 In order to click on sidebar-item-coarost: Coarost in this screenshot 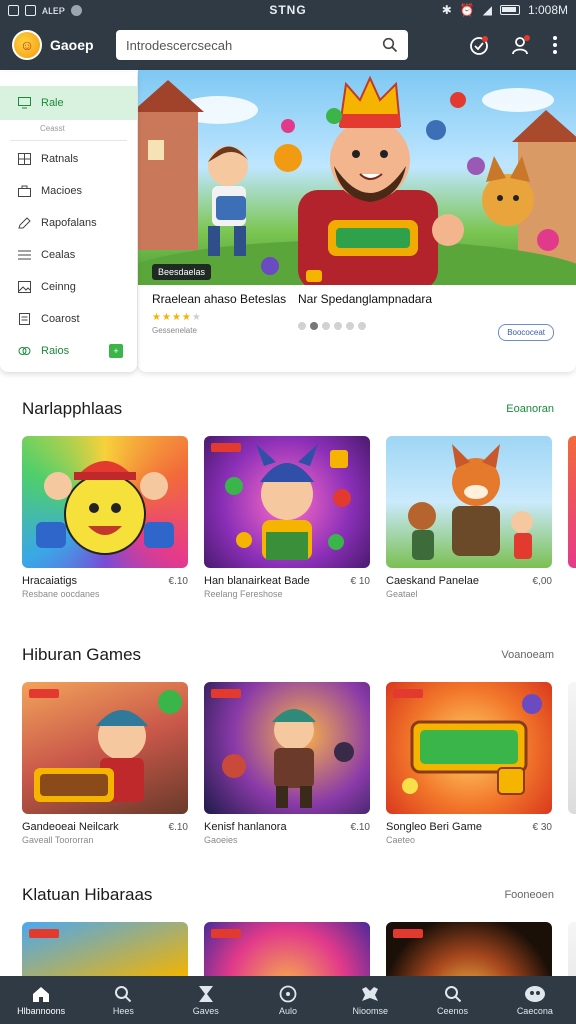, I will do `click(68, 319)`.